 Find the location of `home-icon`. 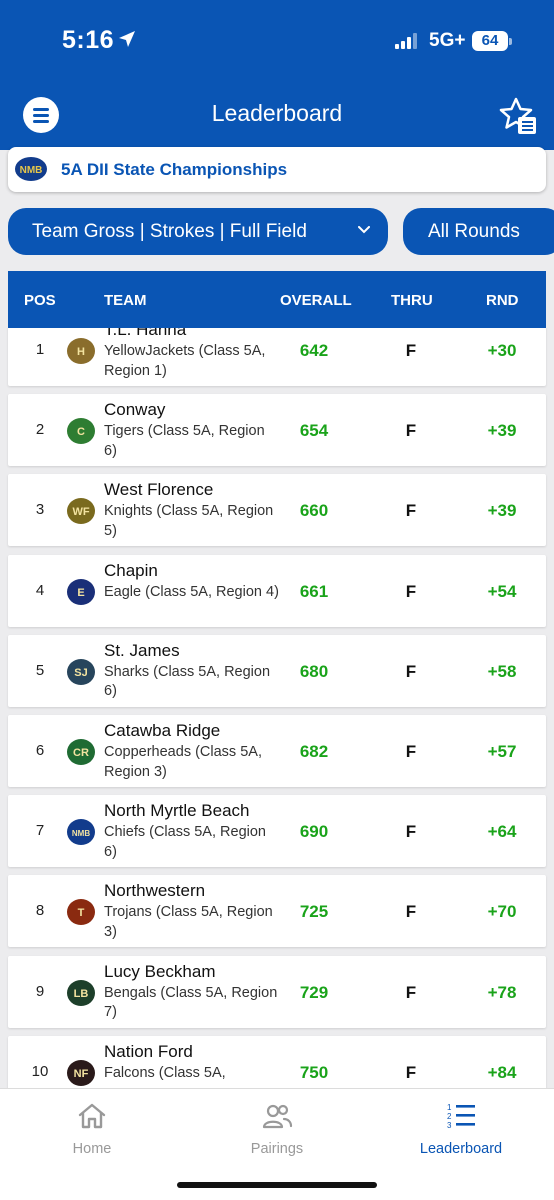

home-icon is located at coordinates (92, 1116).